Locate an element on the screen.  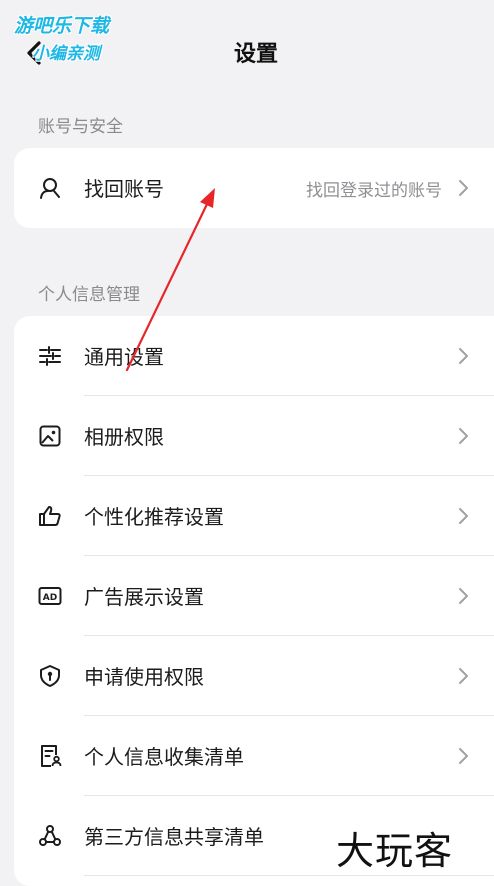
row-label: 相册权限 is located at coordinates (124, 437).